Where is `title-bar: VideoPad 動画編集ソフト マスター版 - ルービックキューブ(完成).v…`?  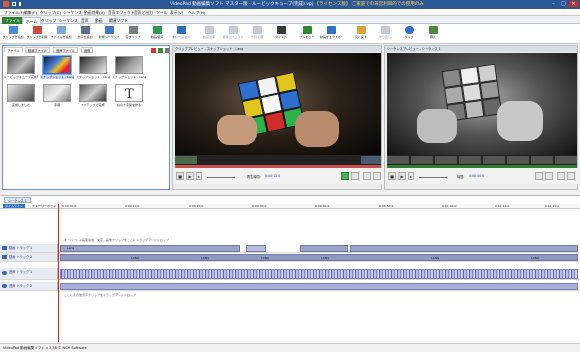 title-bar: VideoPad 動画編集ソフト マスター版 - ルービックキューブ(完成).v… is located at coordinates (290, 4).